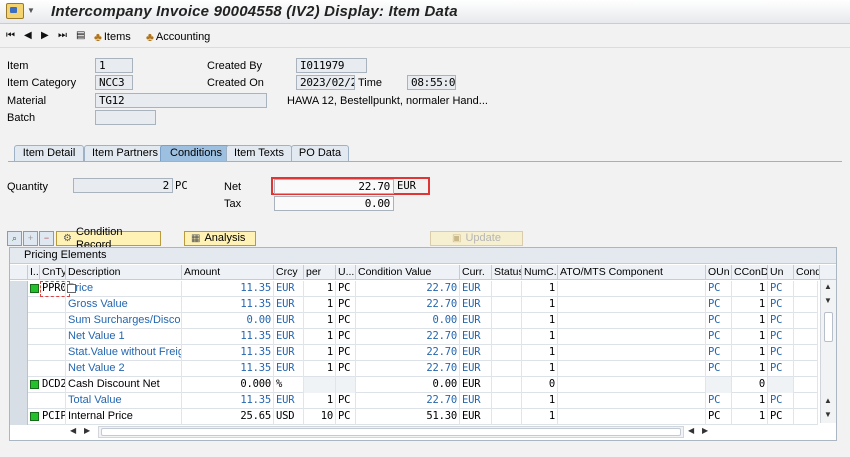  I want to click on delete-row-icon: −, so click(46, 238).